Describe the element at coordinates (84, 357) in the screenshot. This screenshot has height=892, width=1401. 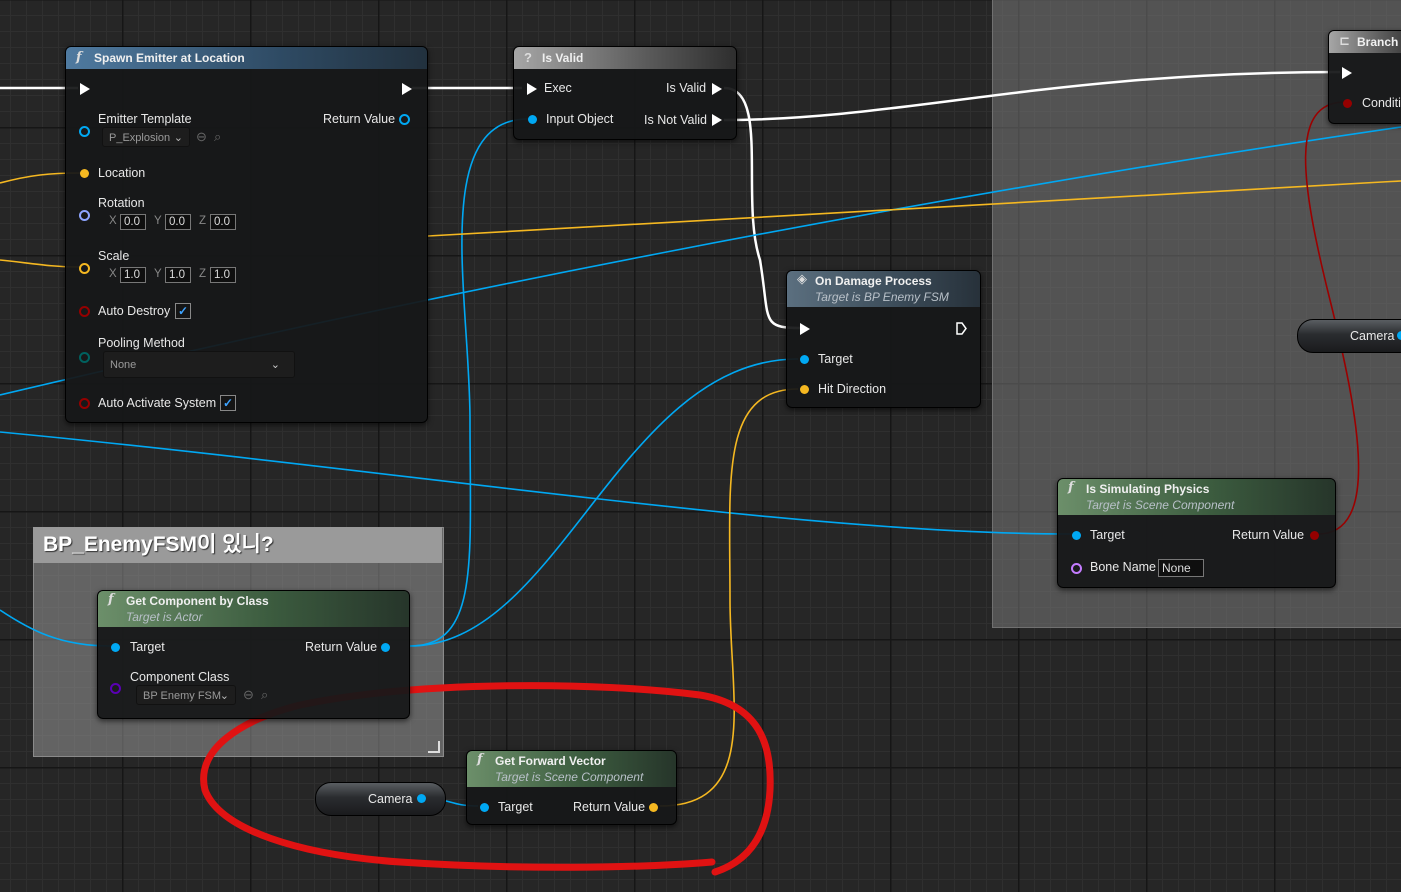
I see `pooling-method-pin` at that location.